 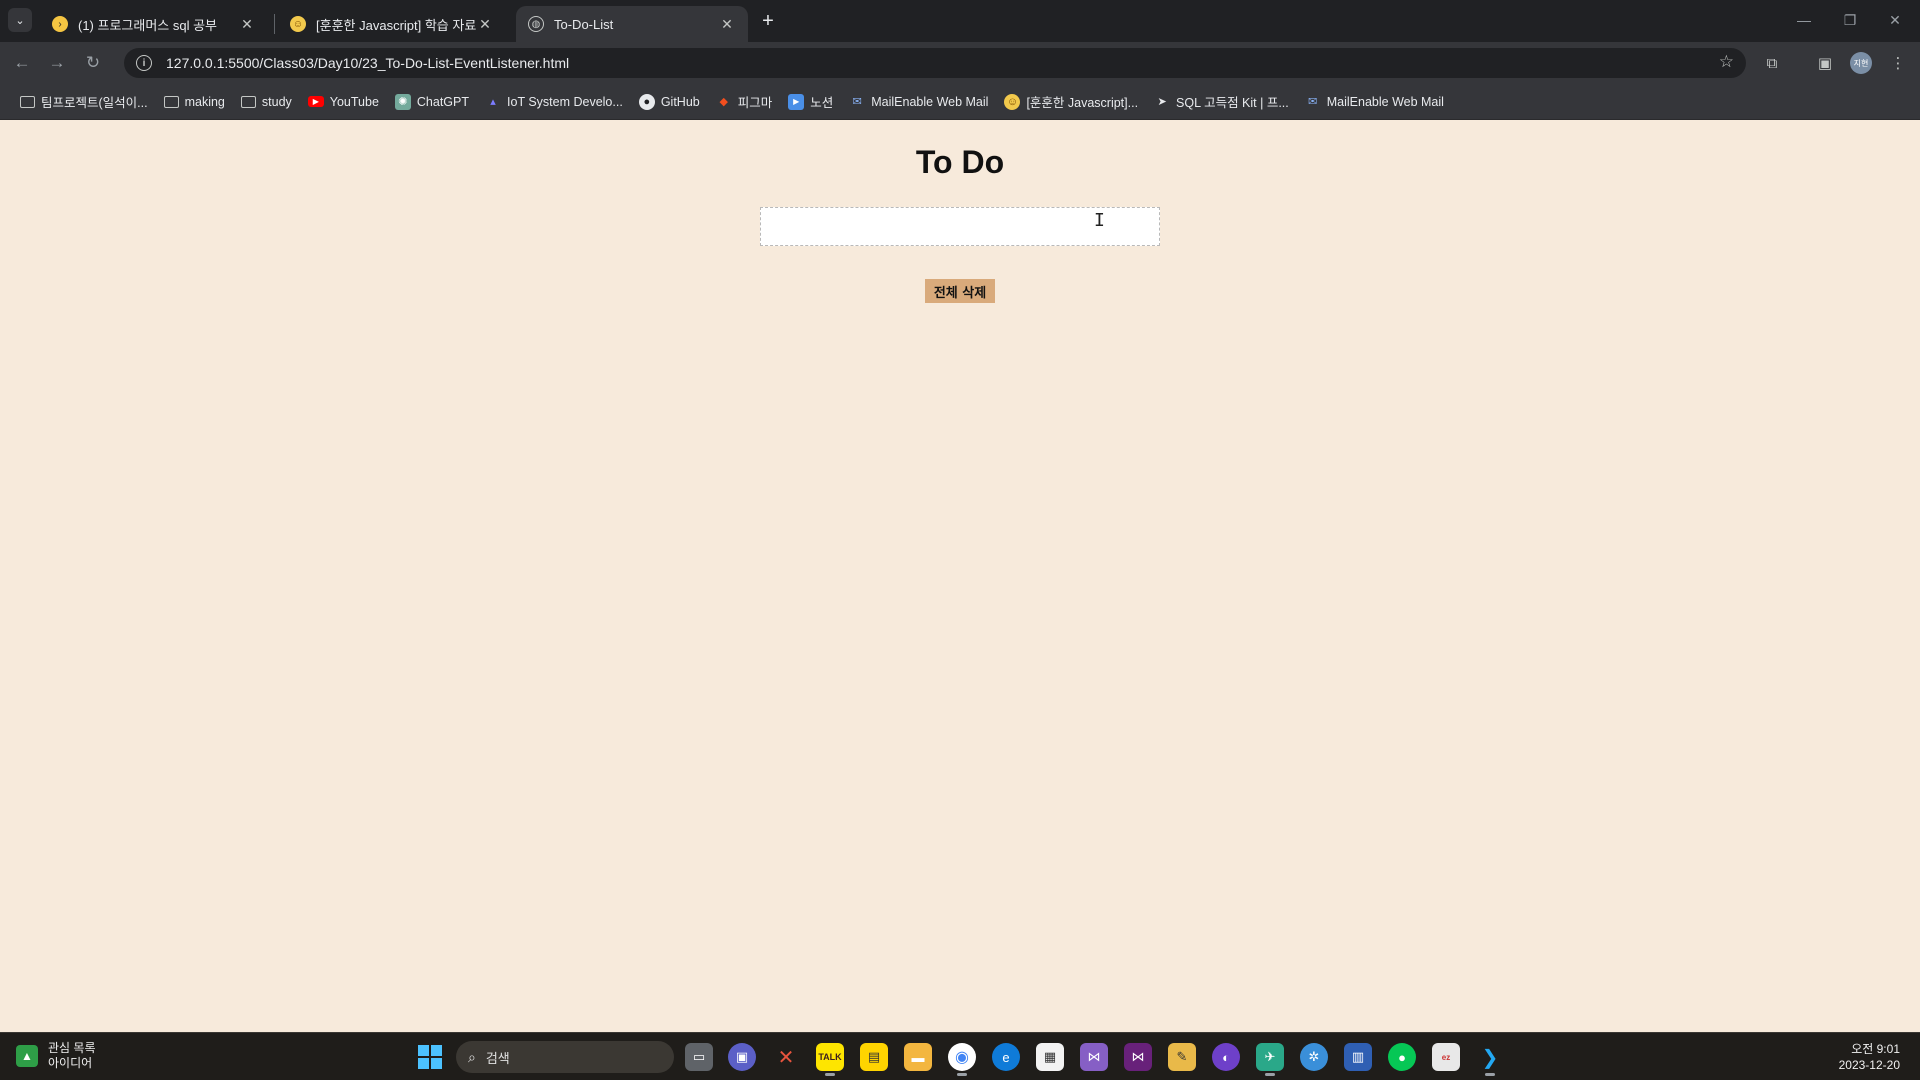 I want to click on restore-button: ❐, so click(x=1850, y=20).